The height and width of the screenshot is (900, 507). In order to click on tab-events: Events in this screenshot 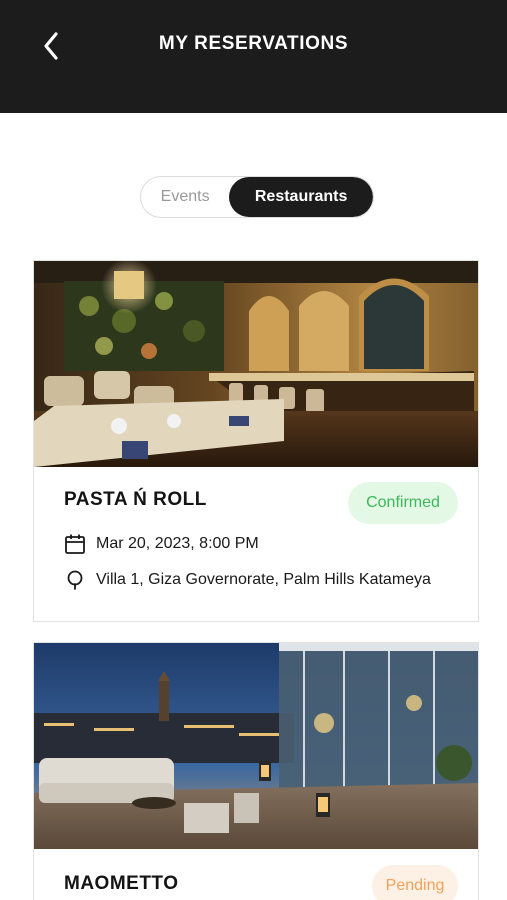, I will do `click(185, 197)`.